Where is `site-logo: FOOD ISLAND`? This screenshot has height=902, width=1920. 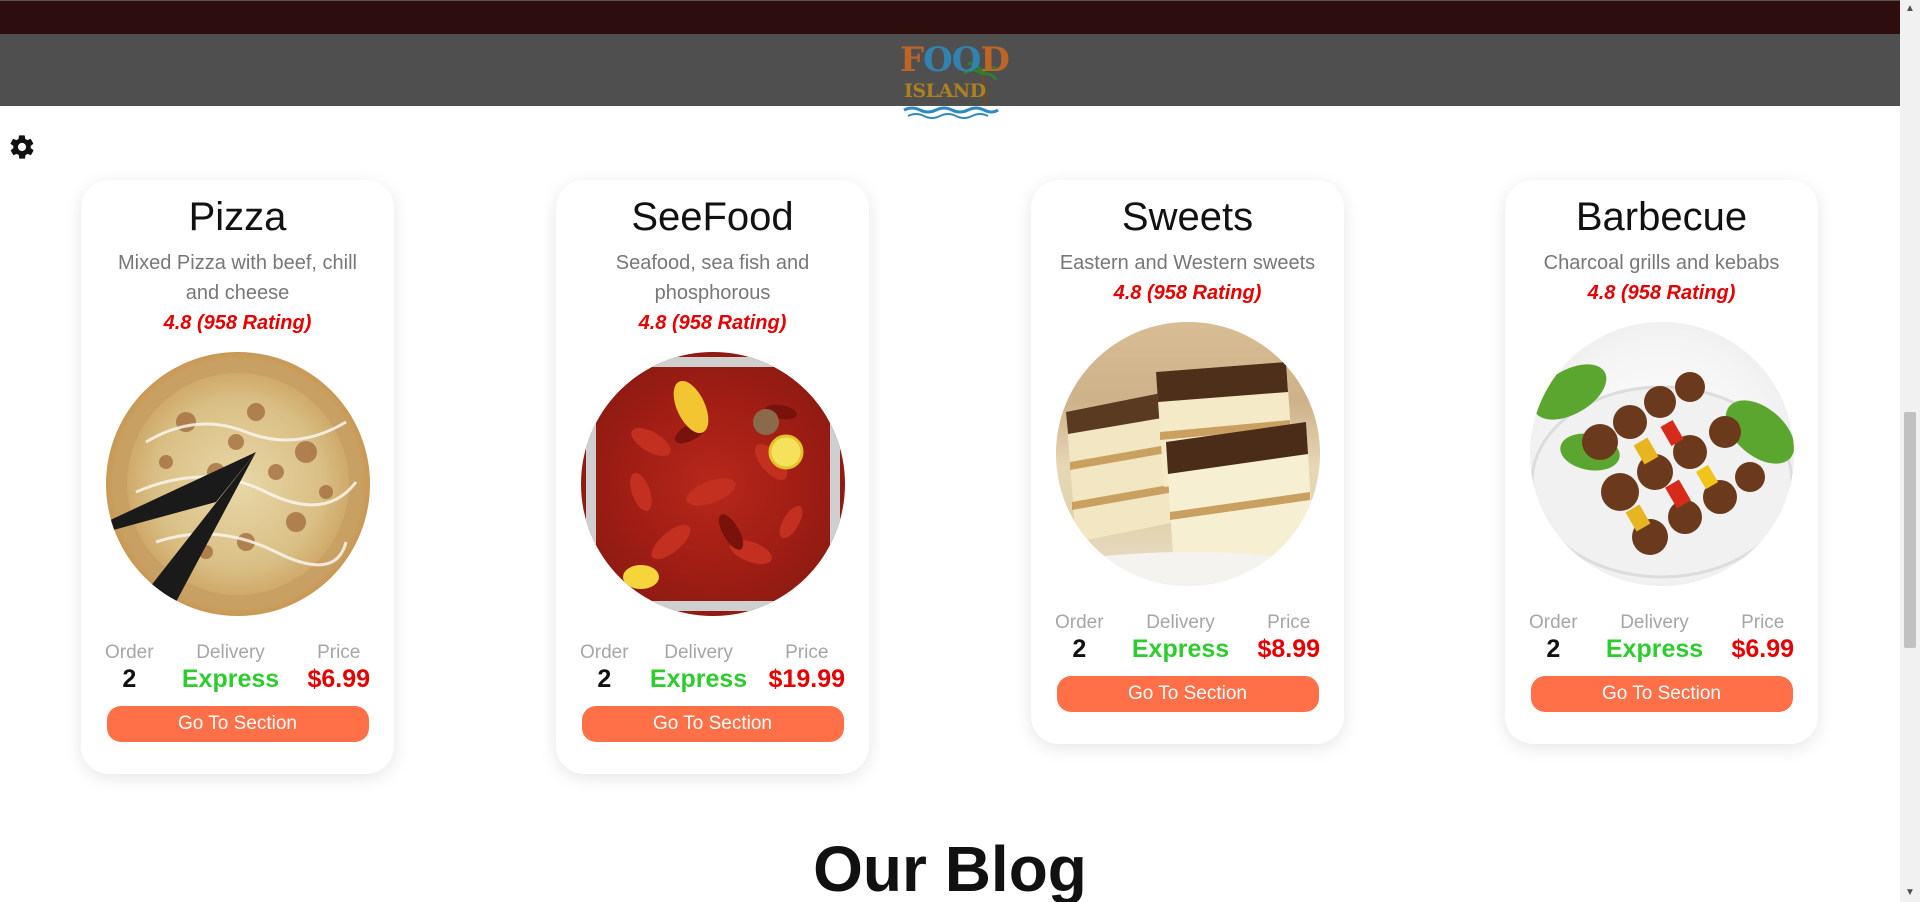 site-logo: FOOD ISLAND is located at coordinates (954, 80).